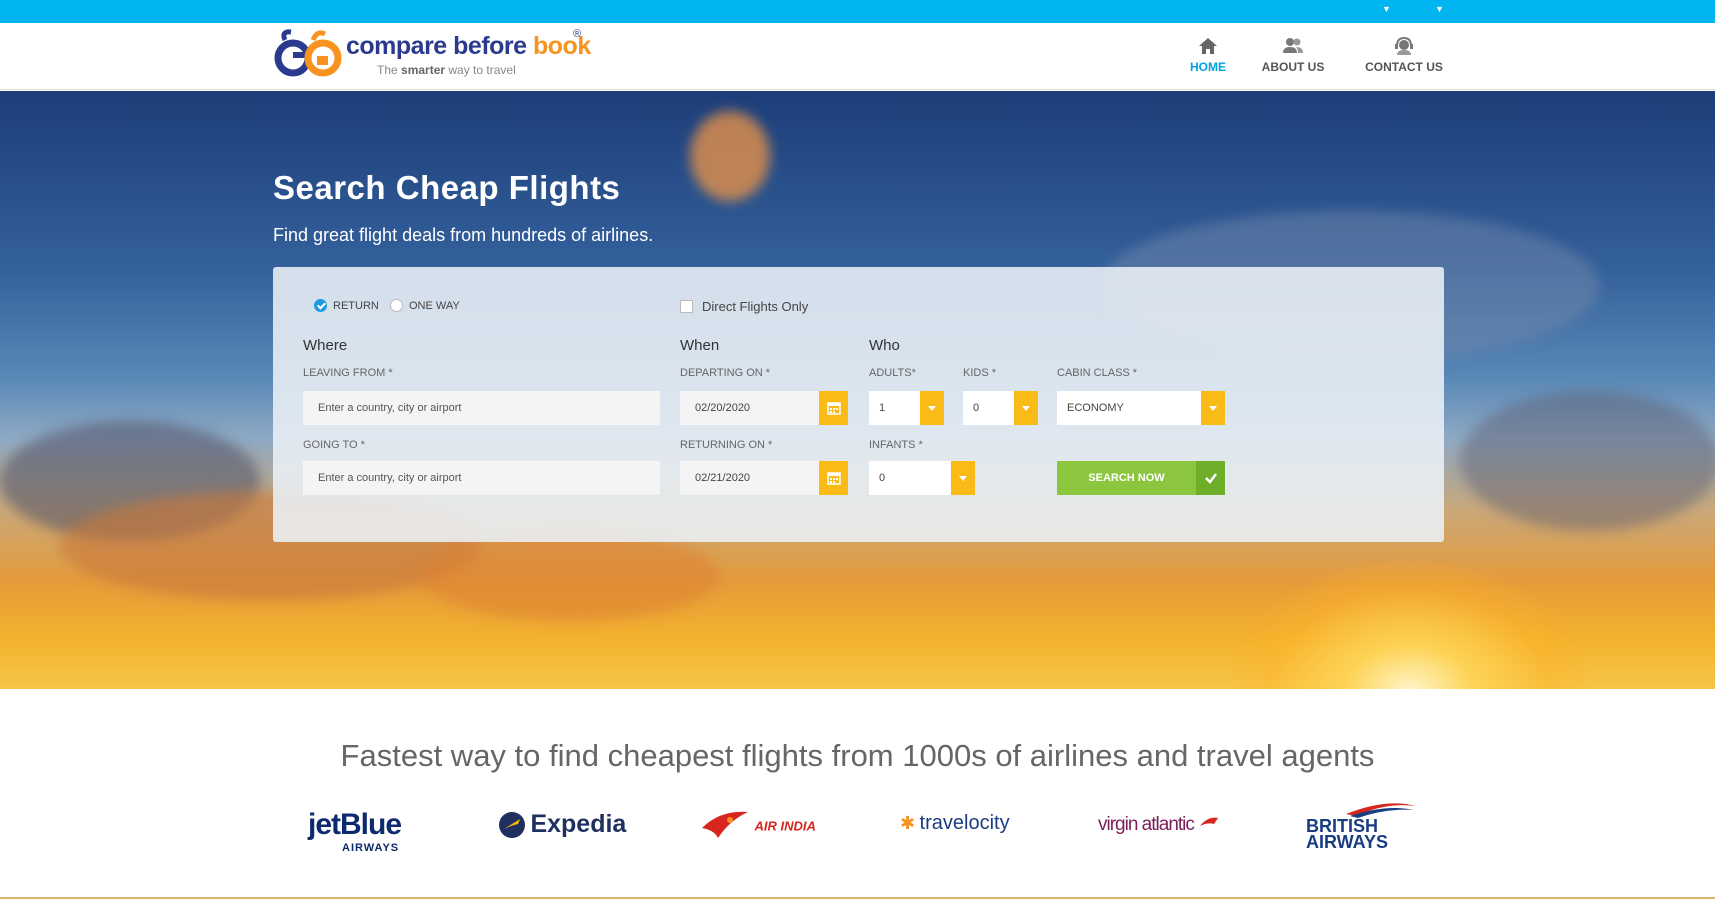  I want to click on language-dropdown-icon: ▼, so click(1386, 9).